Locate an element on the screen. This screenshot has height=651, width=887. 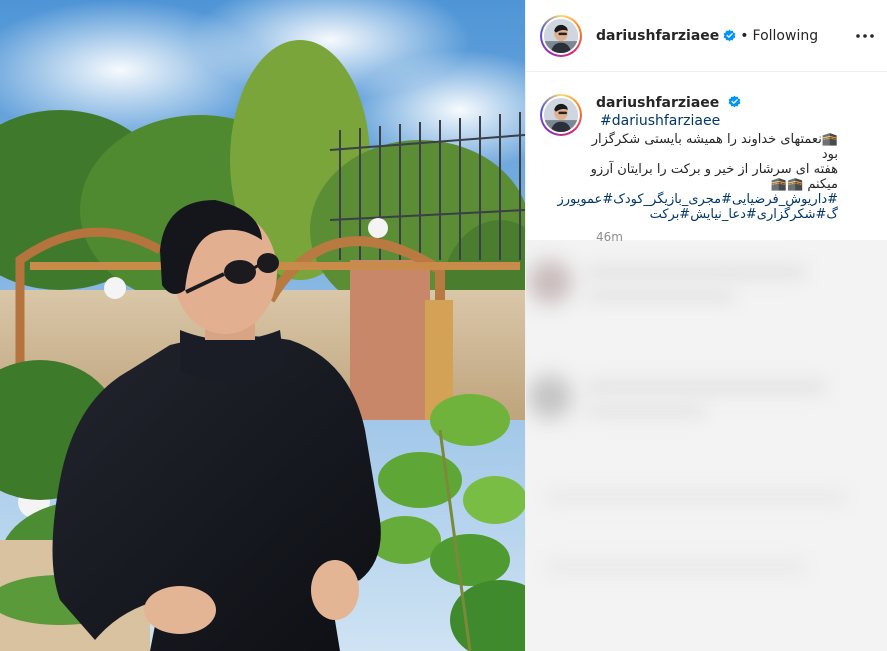
author-avatar is located at coordinates (561, 35).